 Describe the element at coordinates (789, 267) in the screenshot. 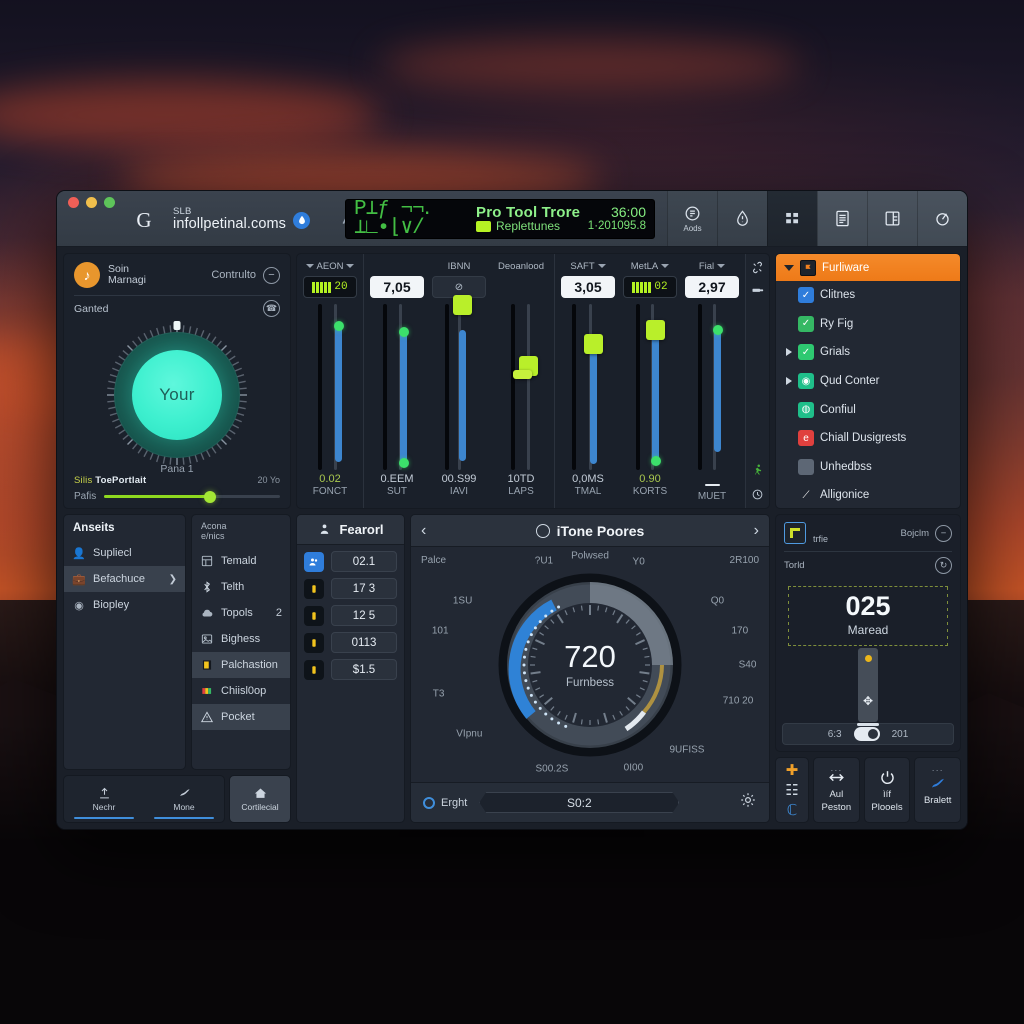

I see `chevron-down-icon` at that location.